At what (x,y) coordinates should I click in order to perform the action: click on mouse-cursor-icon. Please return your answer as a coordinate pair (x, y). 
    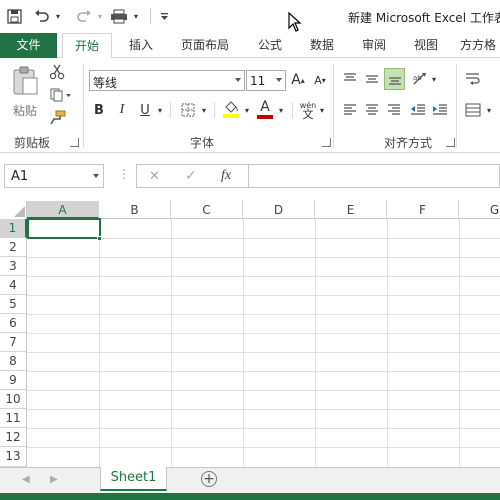
    Looking at the image, I should click on (295, 23).